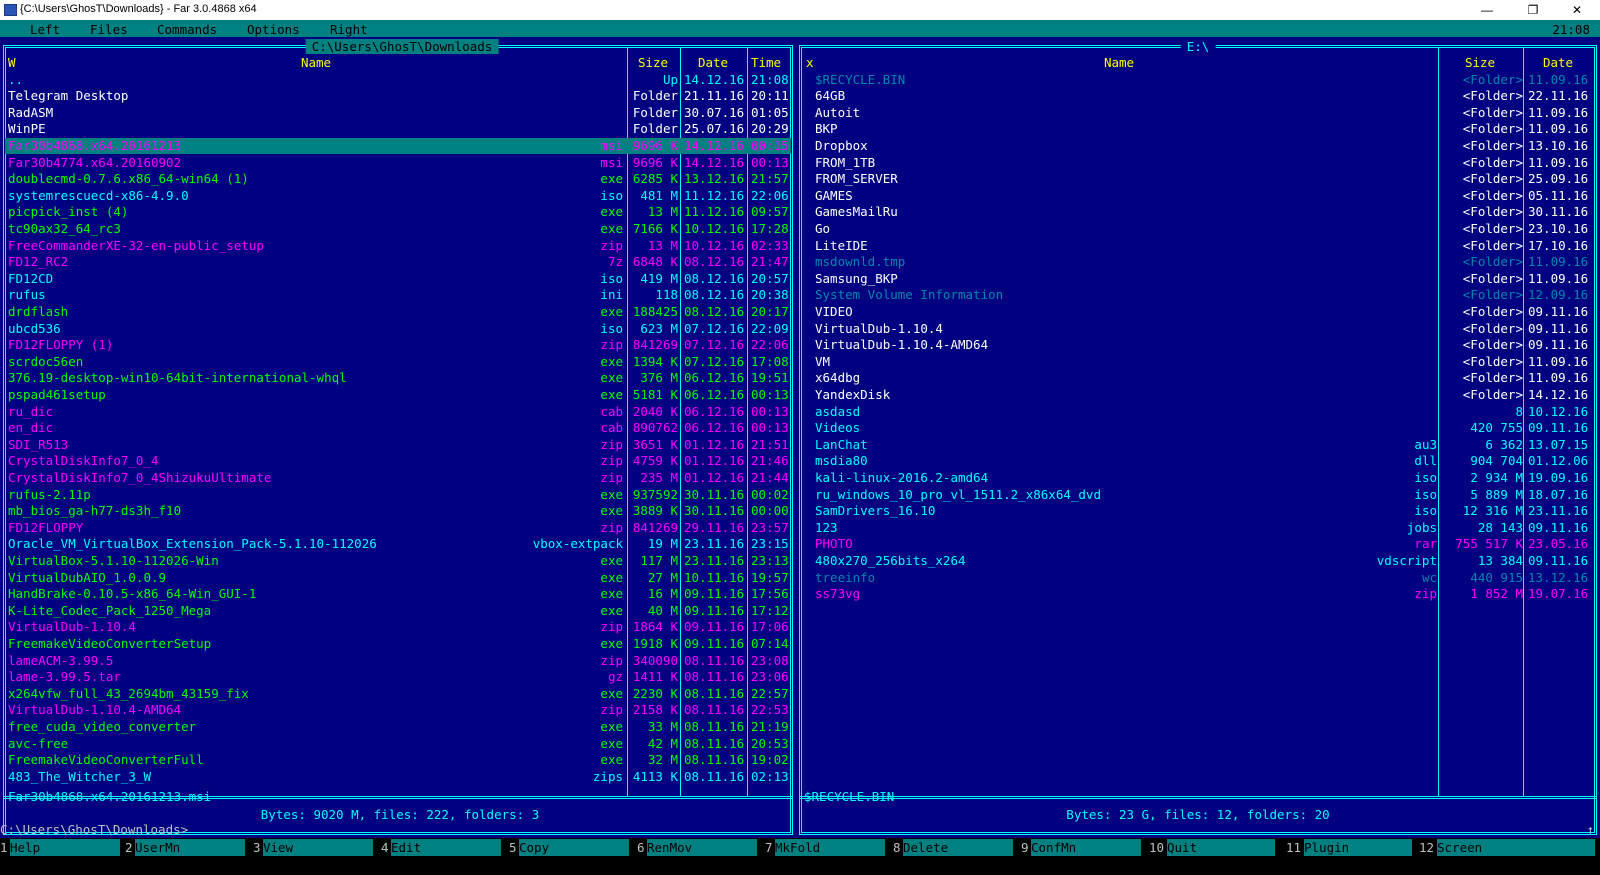  I want to click on file-row: ru_dic cab 2040 K 06.12.16 00:13, so click(398, 412).